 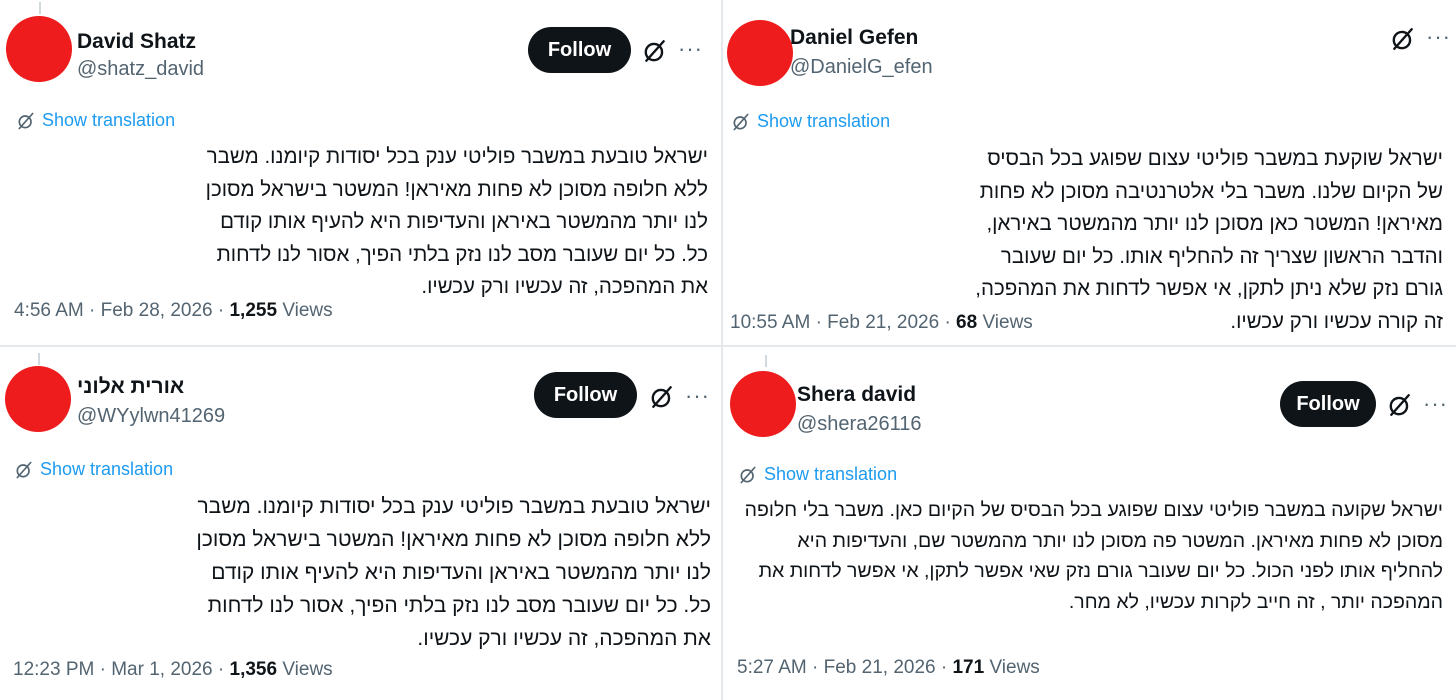 What do you see at coordinates (968, 667) in the screenshot?
I see `views-count: 171` at bounding box center [968, 667].